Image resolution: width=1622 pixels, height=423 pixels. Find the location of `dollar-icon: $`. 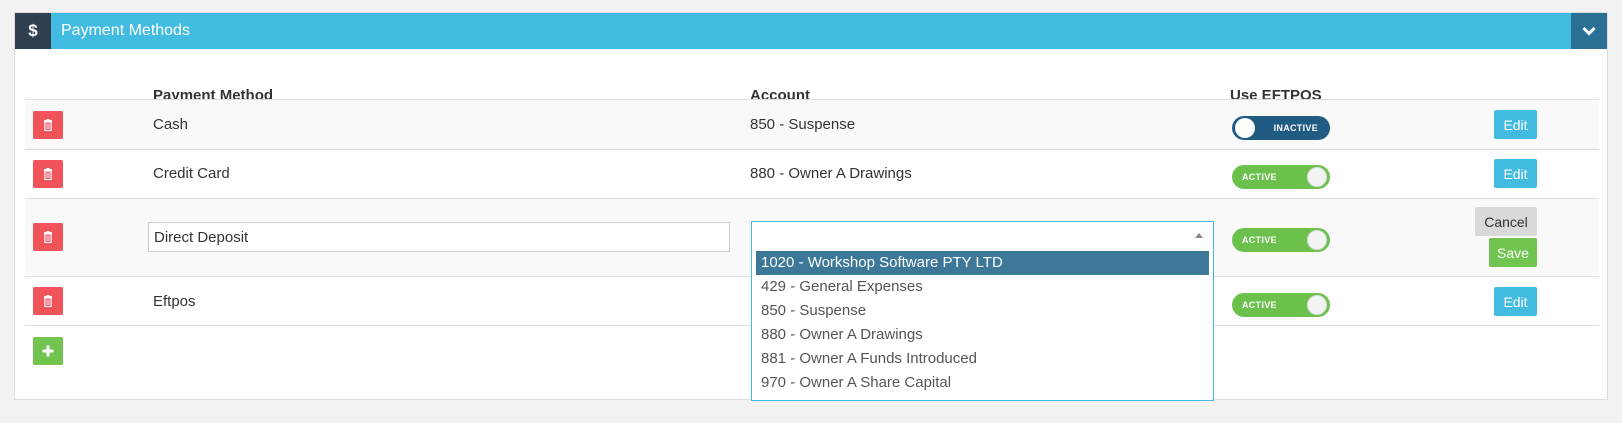

dollar-icon: $ is located at coordinates (33, 31).